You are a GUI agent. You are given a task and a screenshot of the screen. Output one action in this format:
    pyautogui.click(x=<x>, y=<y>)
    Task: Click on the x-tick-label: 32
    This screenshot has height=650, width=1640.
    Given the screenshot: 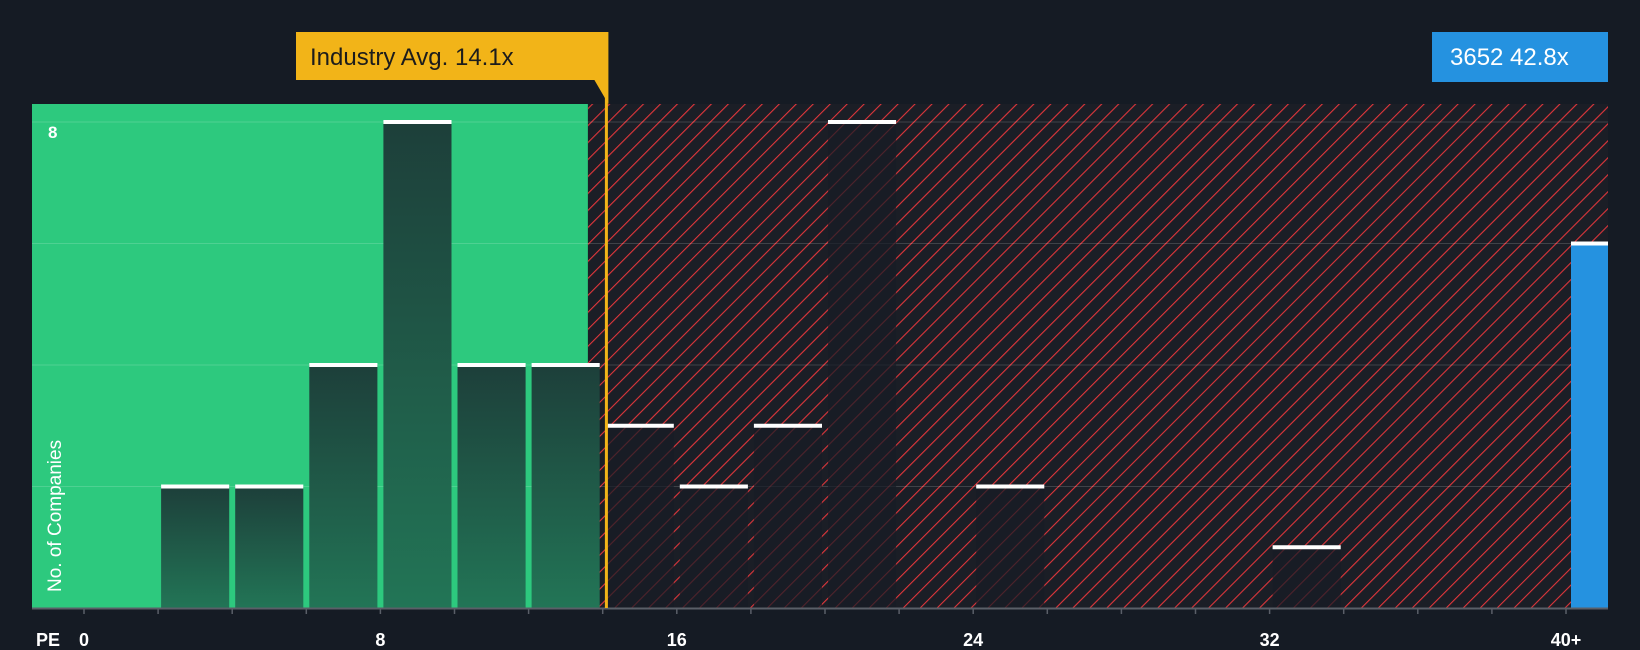 What is the action you would take?
    pyautogui.click(x=1270, y=640)
    